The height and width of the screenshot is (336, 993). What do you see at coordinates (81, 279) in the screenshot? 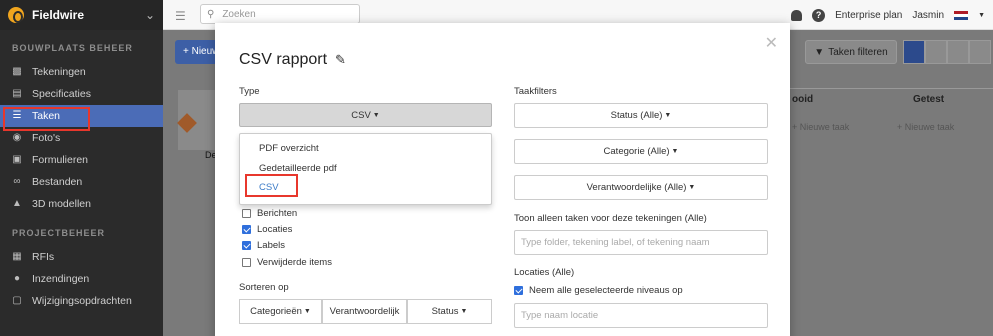
I see `sidebar-item-submittals: ● Inzendingen` at bounding box center [81, 279].